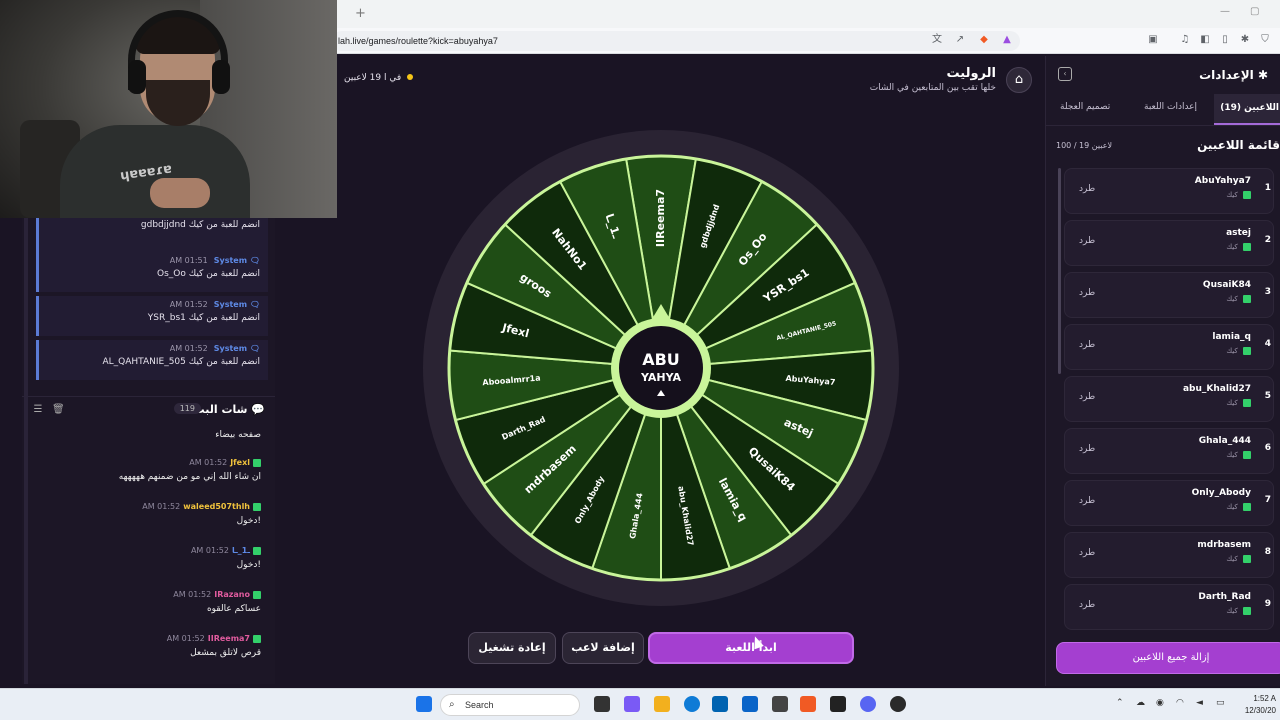  Describe the element at coordinates (1168, 658) in the screenshot. I see `remove-all-players-button: إزالة جميع اللاعبين` at that location.